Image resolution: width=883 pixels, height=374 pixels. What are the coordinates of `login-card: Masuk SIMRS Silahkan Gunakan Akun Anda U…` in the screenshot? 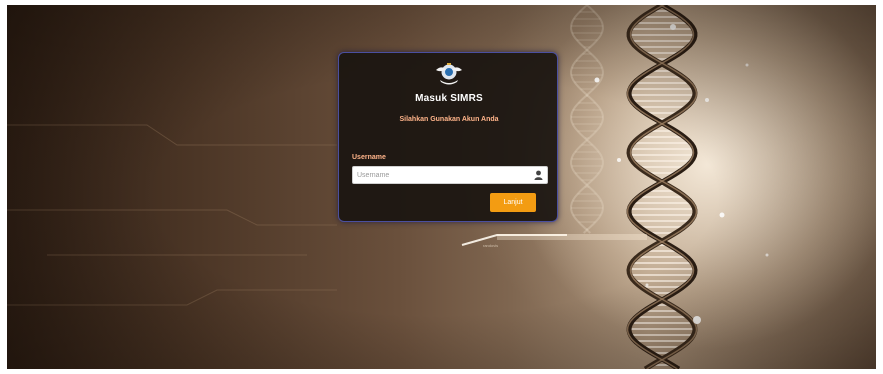 It's located at (448, 137).